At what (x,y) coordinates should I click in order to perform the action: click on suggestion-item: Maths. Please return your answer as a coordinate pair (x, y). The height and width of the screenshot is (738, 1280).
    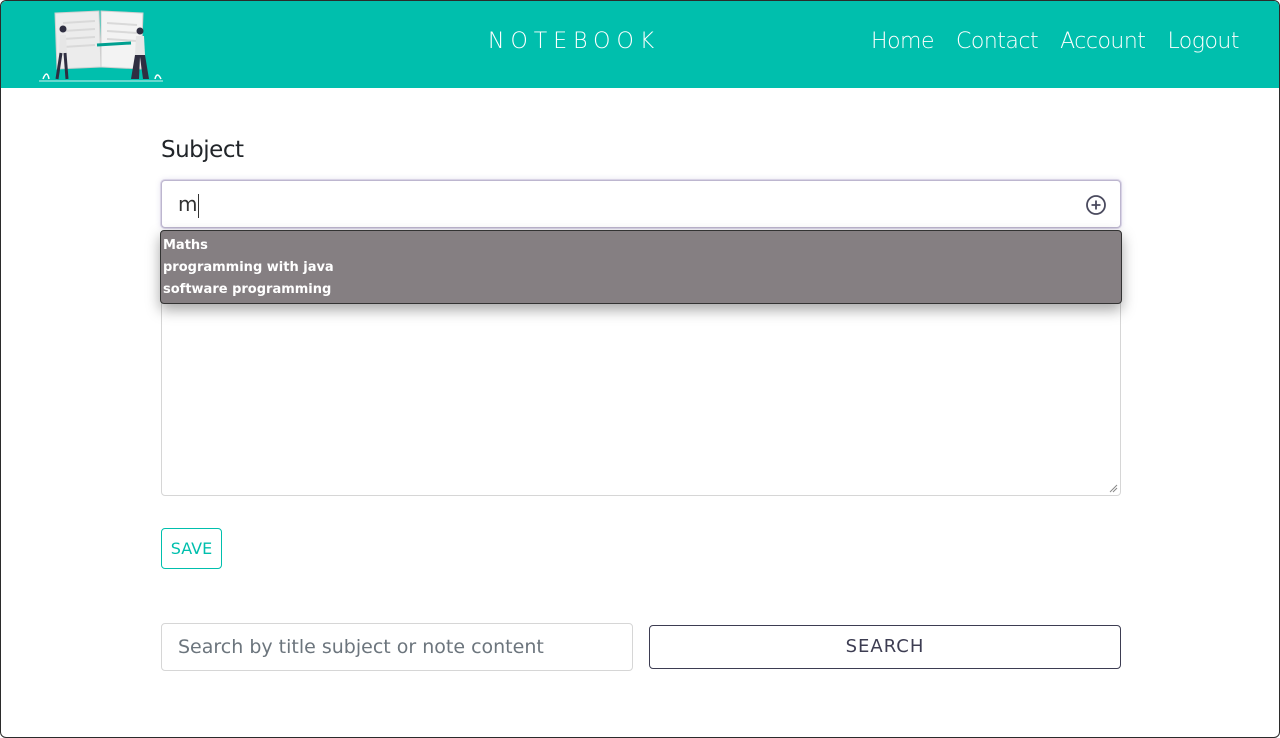
    Looking at the image, I should click on (641, 246).